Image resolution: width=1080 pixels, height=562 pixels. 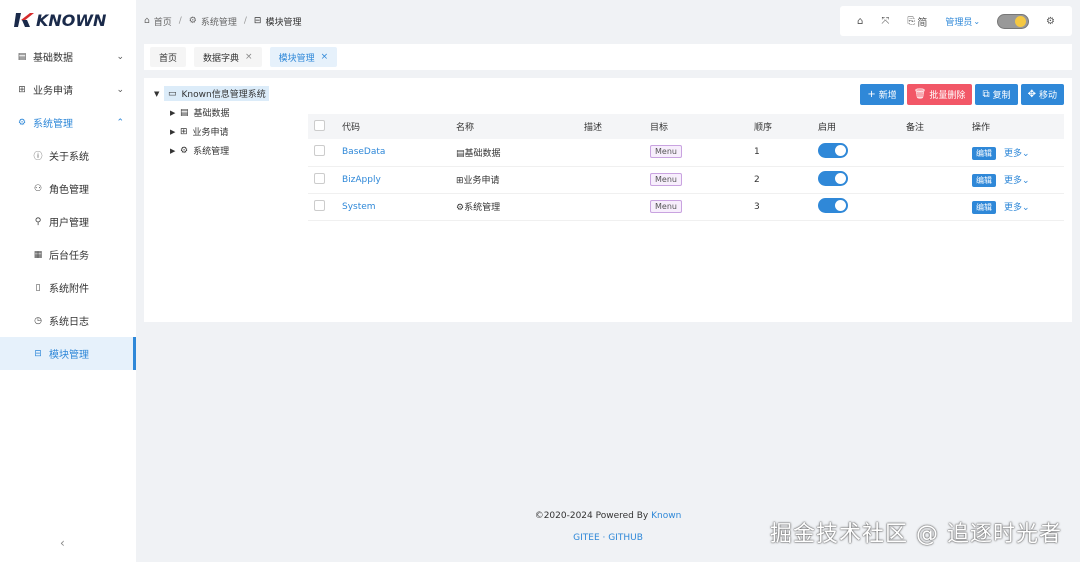 I want to click on theme-toggle, so click(x=1013, y=21).